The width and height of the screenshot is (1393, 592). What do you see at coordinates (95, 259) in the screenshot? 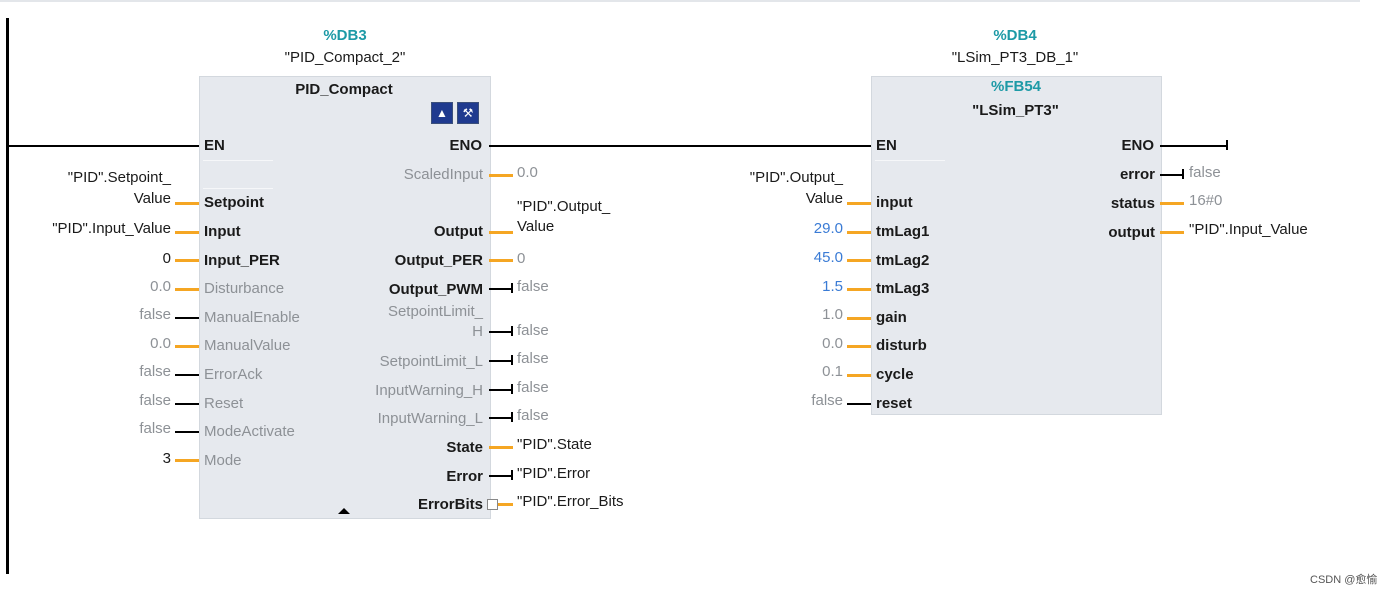
I see `input-per-arg: 0` at bounding box center [95, 259].